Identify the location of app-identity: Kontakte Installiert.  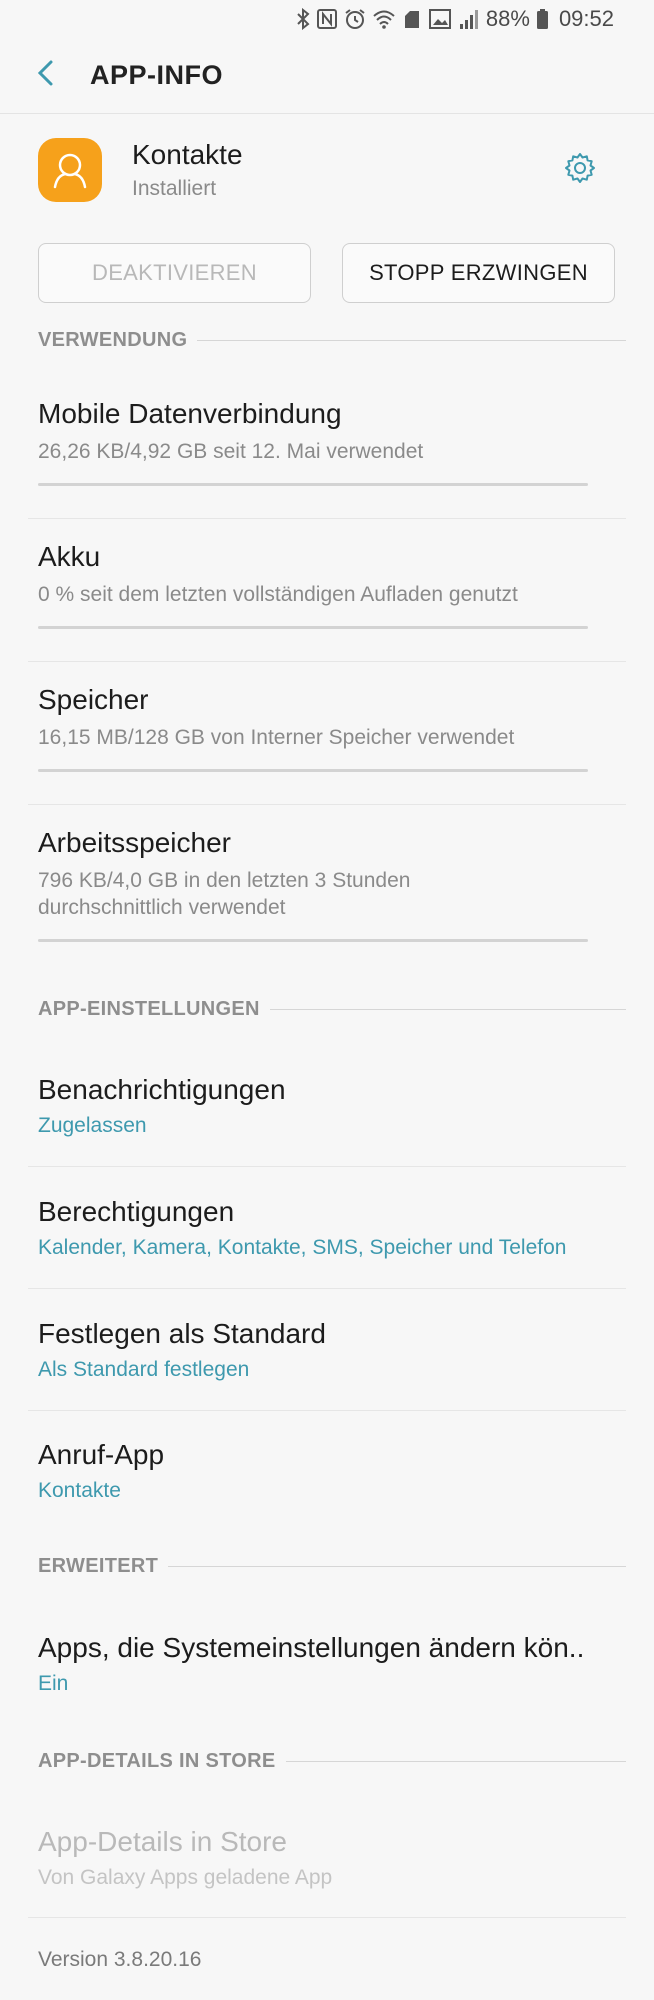
(328, 170).